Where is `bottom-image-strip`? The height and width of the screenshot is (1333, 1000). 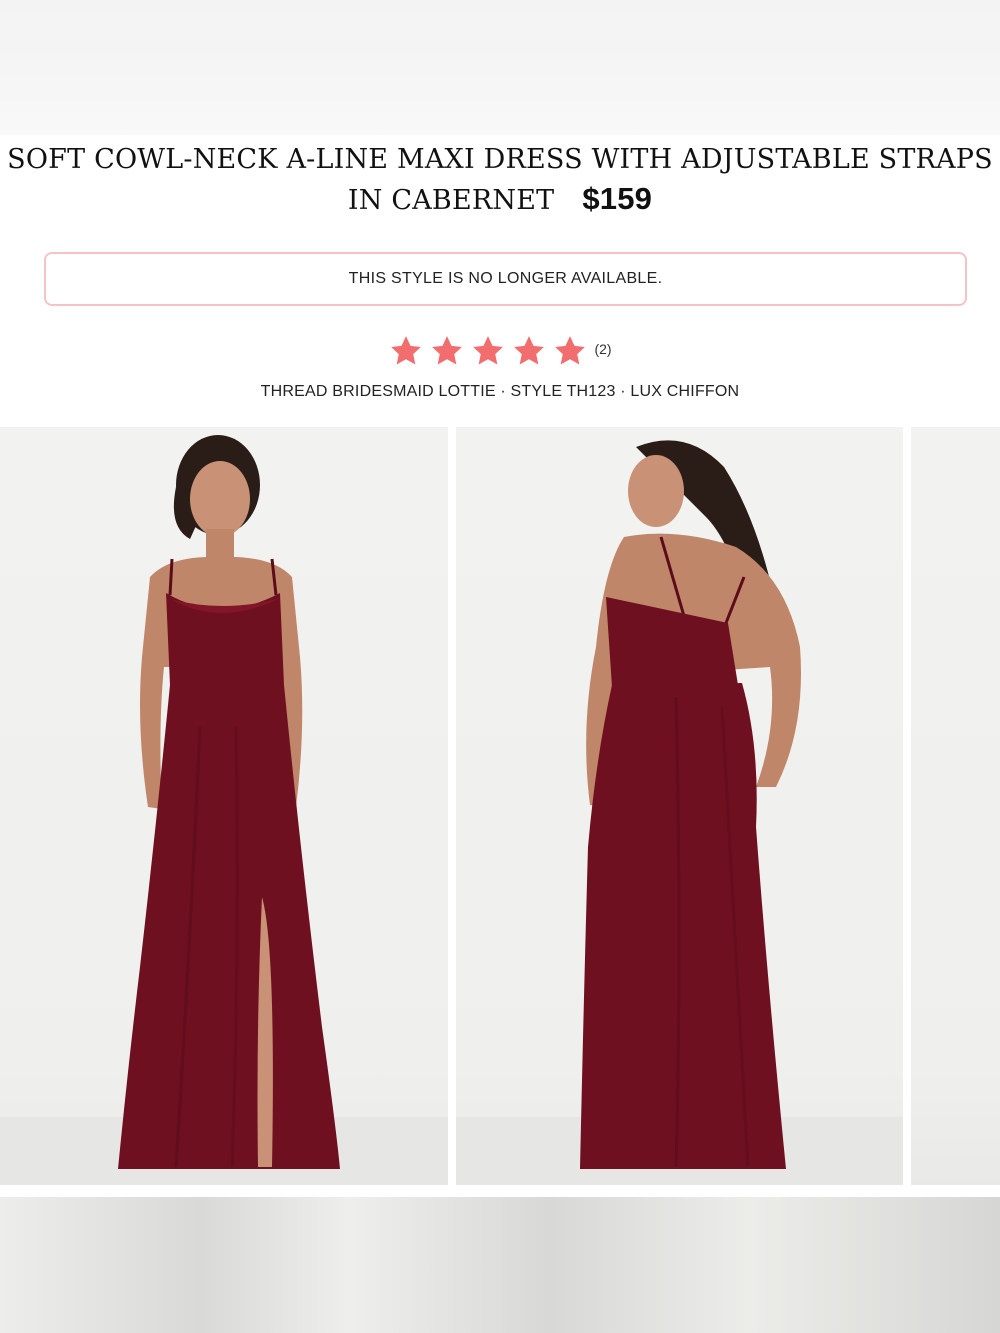 bottom-image-strip is located at coordinates (500, 1265).